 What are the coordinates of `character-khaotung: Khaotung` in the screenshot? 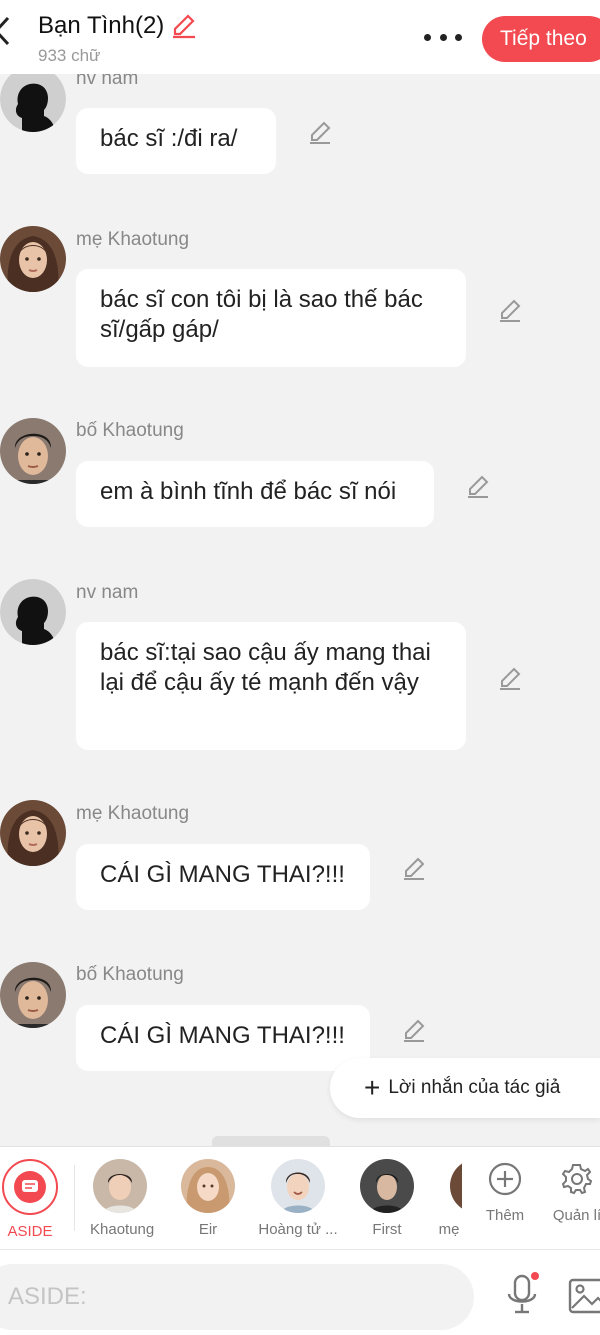 It's located at (122, 1198).